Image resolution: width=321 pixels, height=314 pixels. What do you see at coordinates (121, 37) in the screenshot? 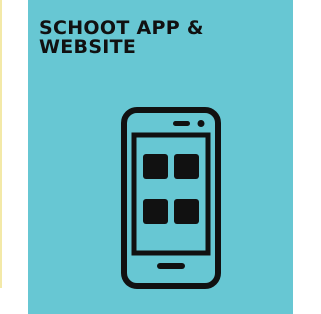
I see `card-title: SCHOOT APP & WEBSITE` at bounding box center [121, 37].